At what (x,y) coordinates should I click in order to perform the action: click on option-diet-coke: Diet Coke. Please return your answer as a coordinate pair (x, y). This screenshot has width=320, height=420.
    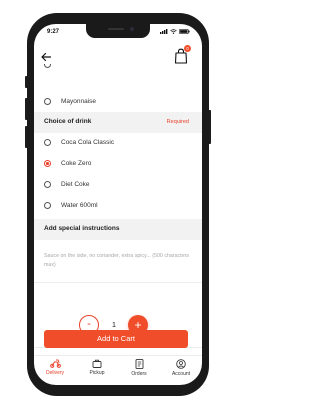
    Looking at the image, I should click on (118, 184).